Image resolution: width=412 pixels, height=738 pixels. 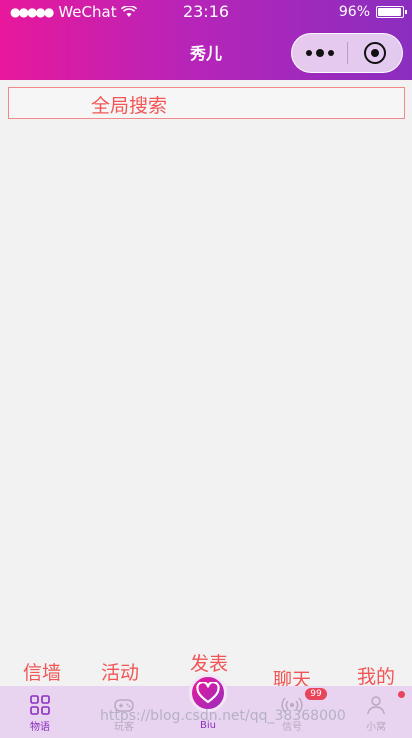 I want to click on status-bar: ●●●●● WeChat 23:16 96%, so click(x=206, y=12).